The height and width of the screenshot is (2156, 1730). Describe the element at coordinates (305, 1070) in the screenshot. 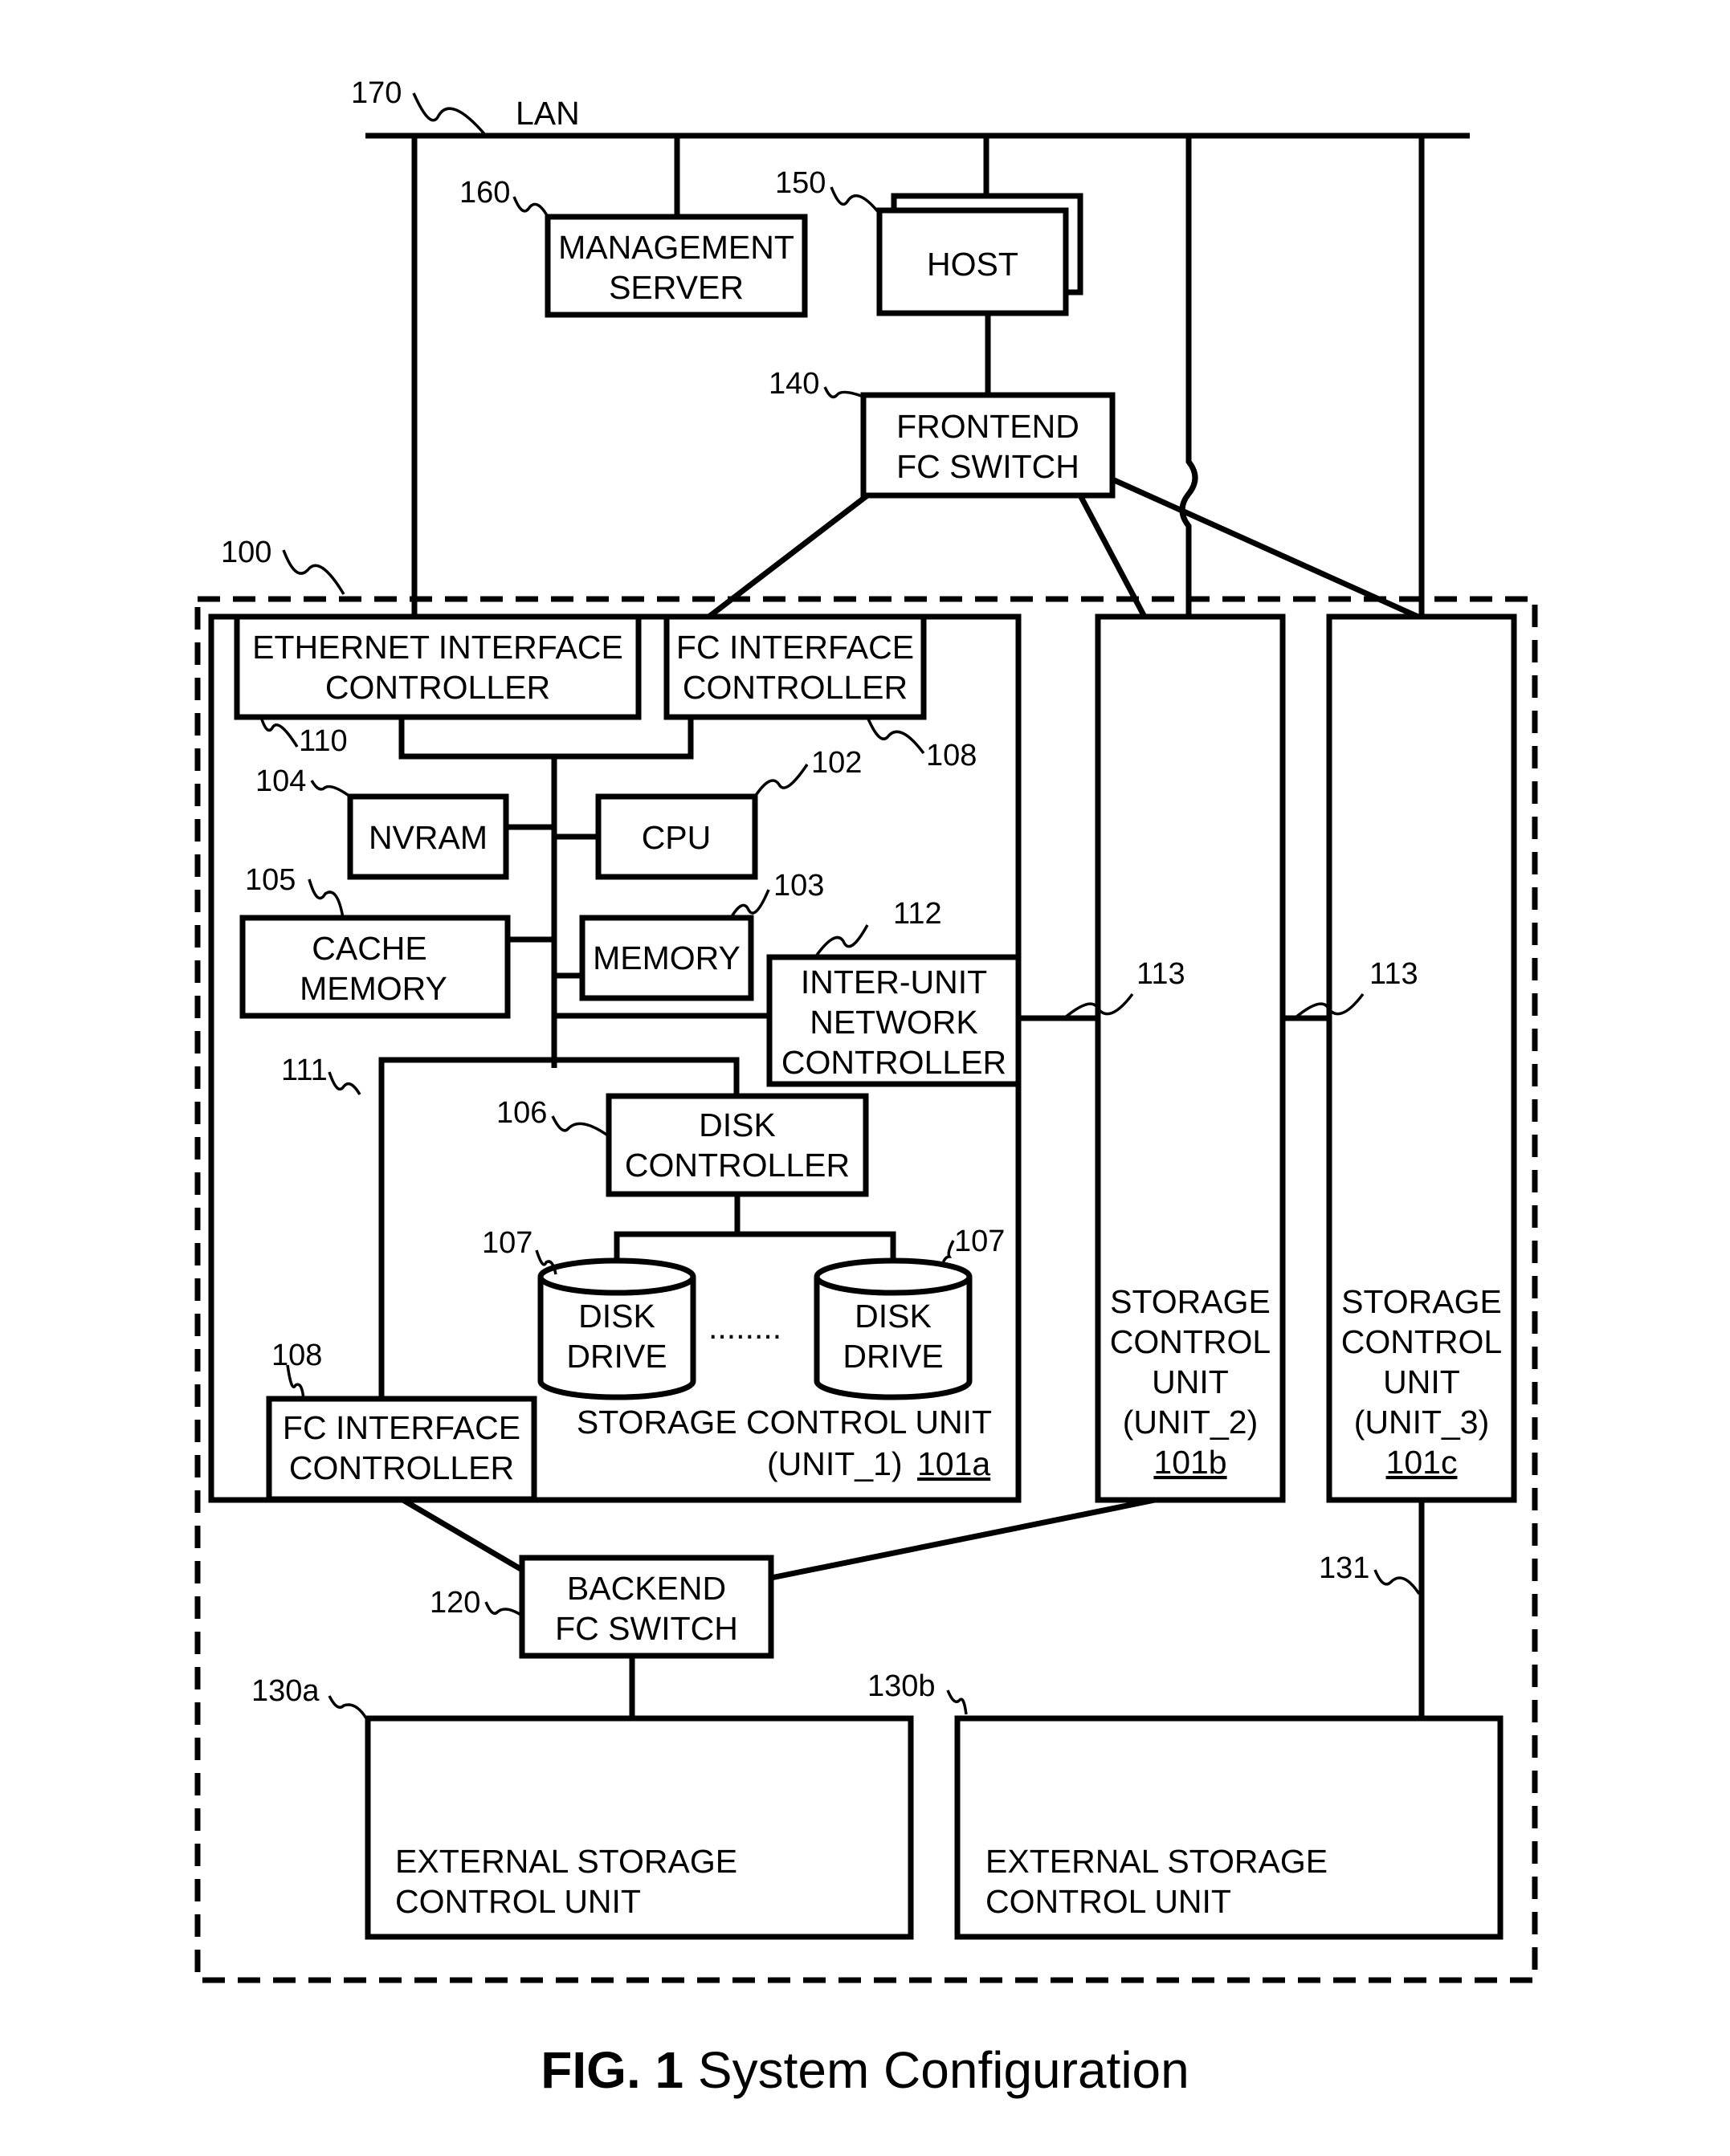

I see `ref-111: 111` at that location.